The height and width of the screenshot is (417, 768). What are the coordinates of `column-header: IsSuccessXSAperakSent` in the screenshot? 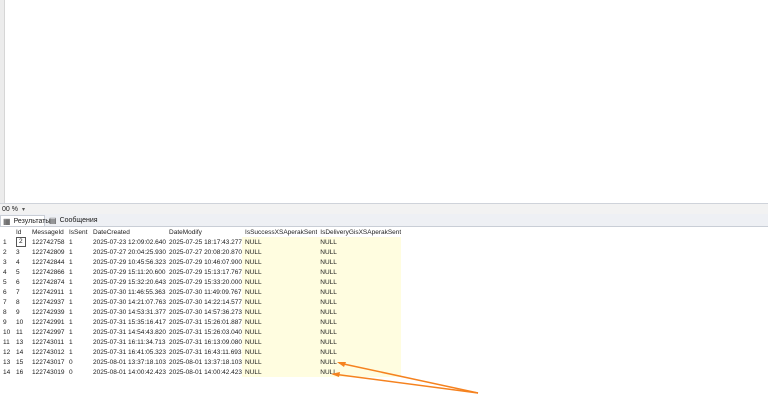 It's located at (280, 232).